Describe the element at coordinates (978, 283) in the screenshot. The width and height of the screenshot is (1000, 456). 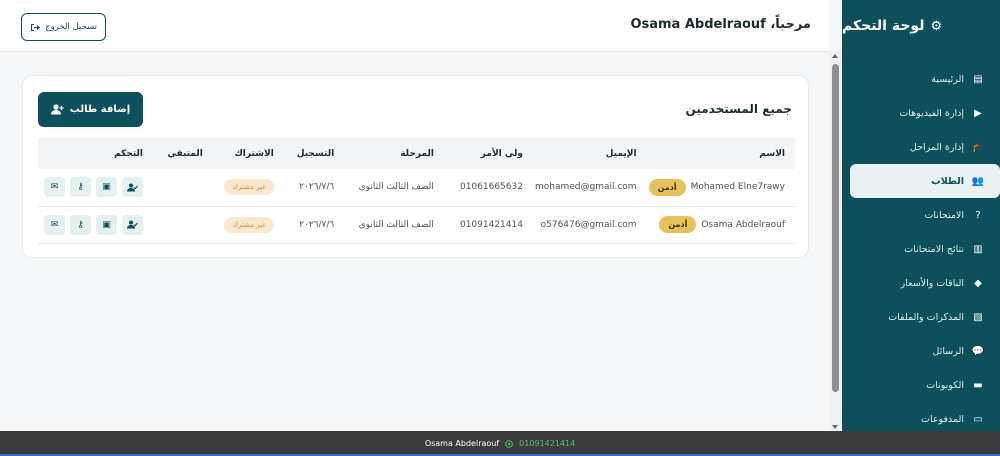
I see `tag-icon: ◆` at that location.